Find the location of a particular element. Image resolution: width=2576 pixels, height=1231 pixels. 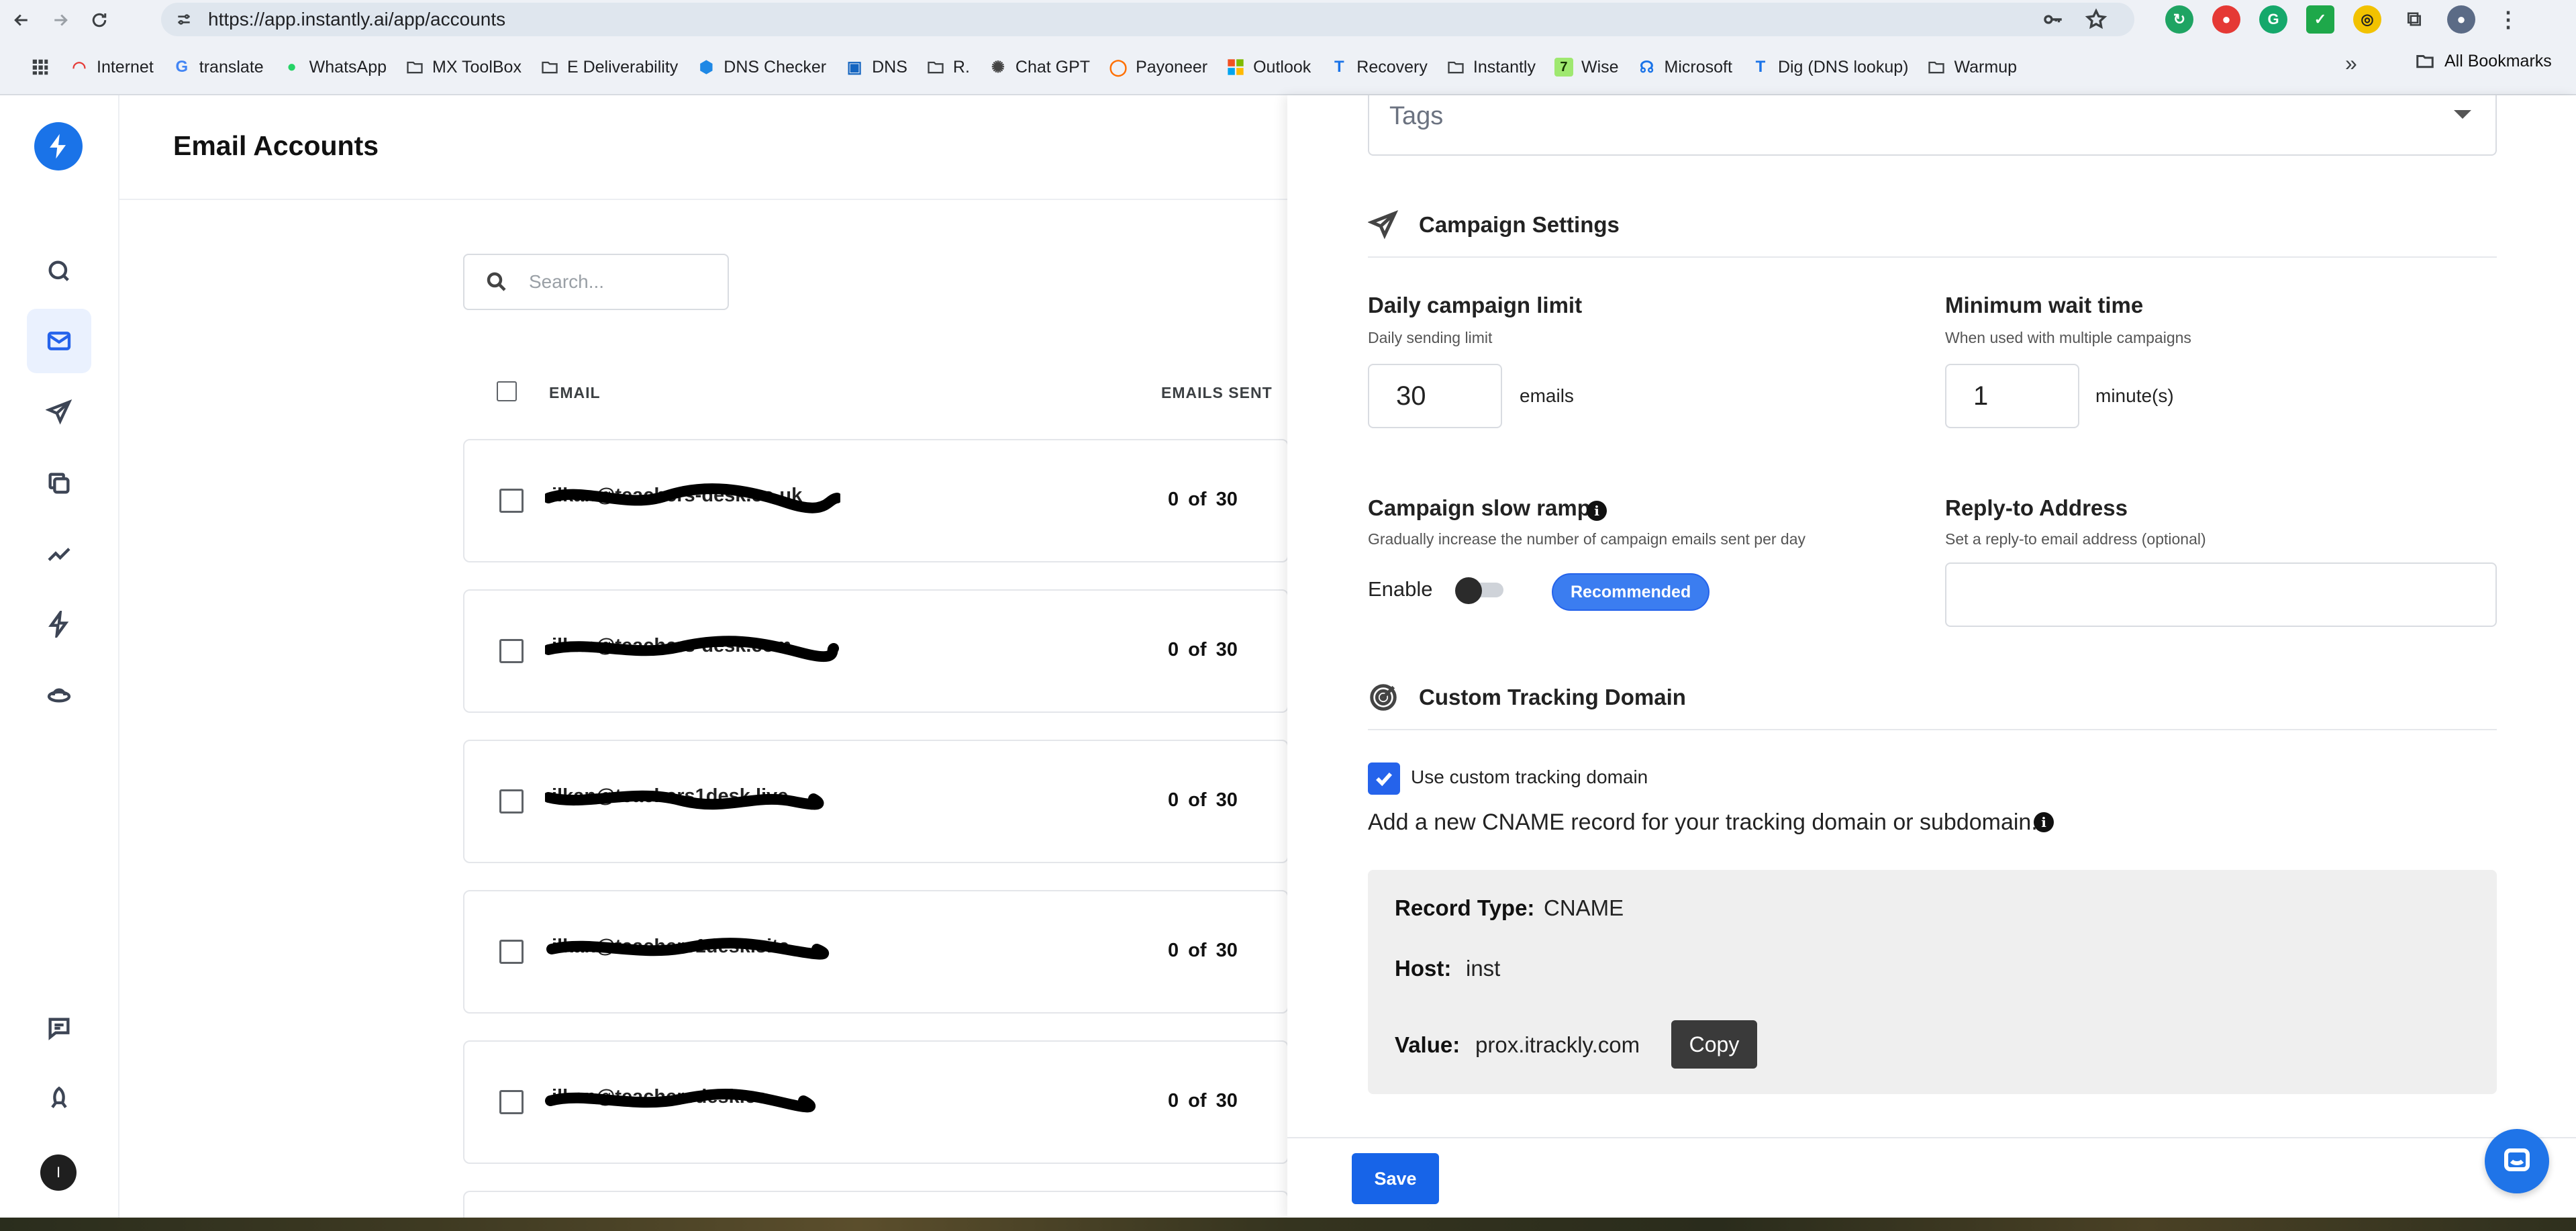

chat-icon is located at coordinates (2517, 1159).